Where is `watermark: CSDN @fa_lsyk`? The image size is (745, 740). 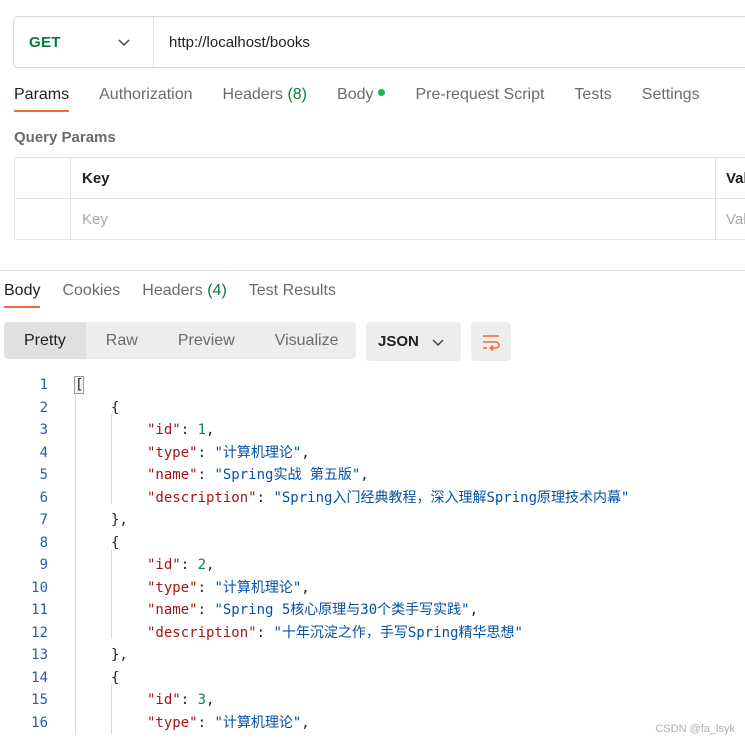 watermark: CSDN @fa_lsyk is located at coordinates (695, 729).